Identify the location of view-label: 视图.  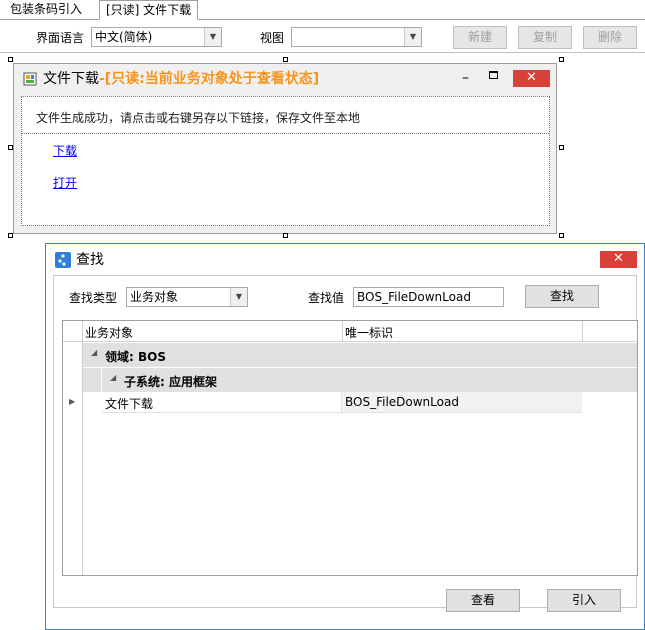
(272, 38).